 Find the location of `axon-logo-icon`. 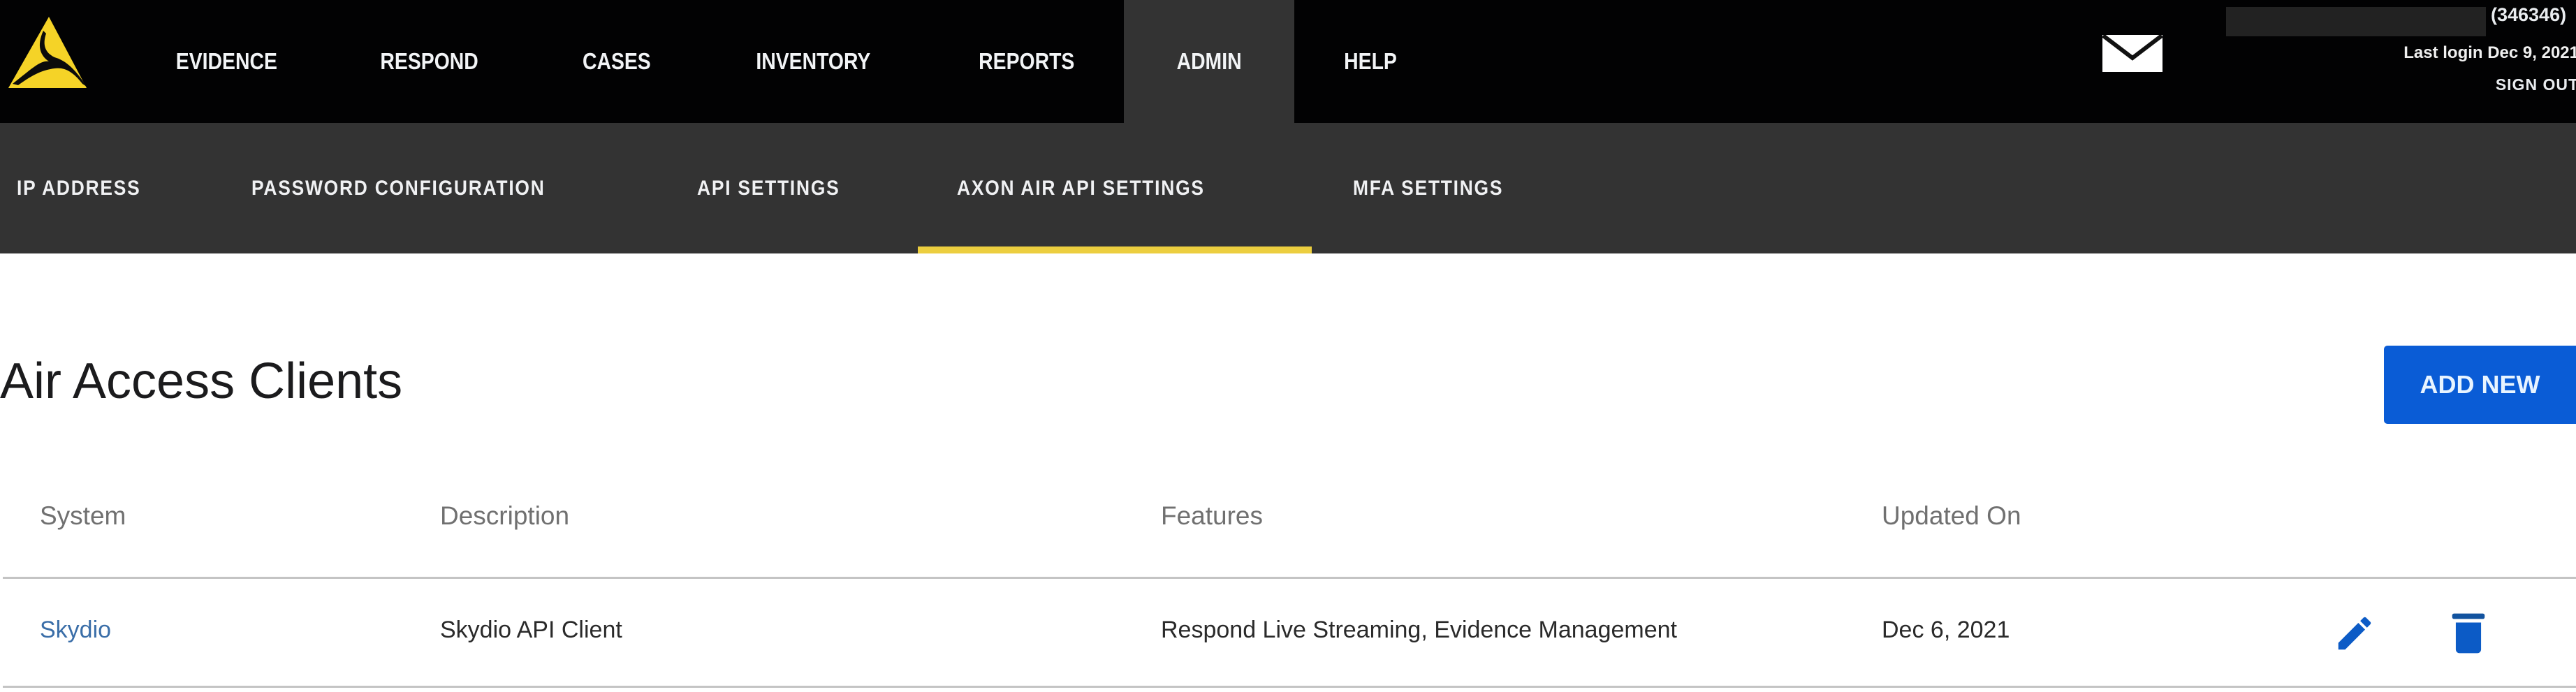

axon-logo-icon is located at coordinates (47, 54).